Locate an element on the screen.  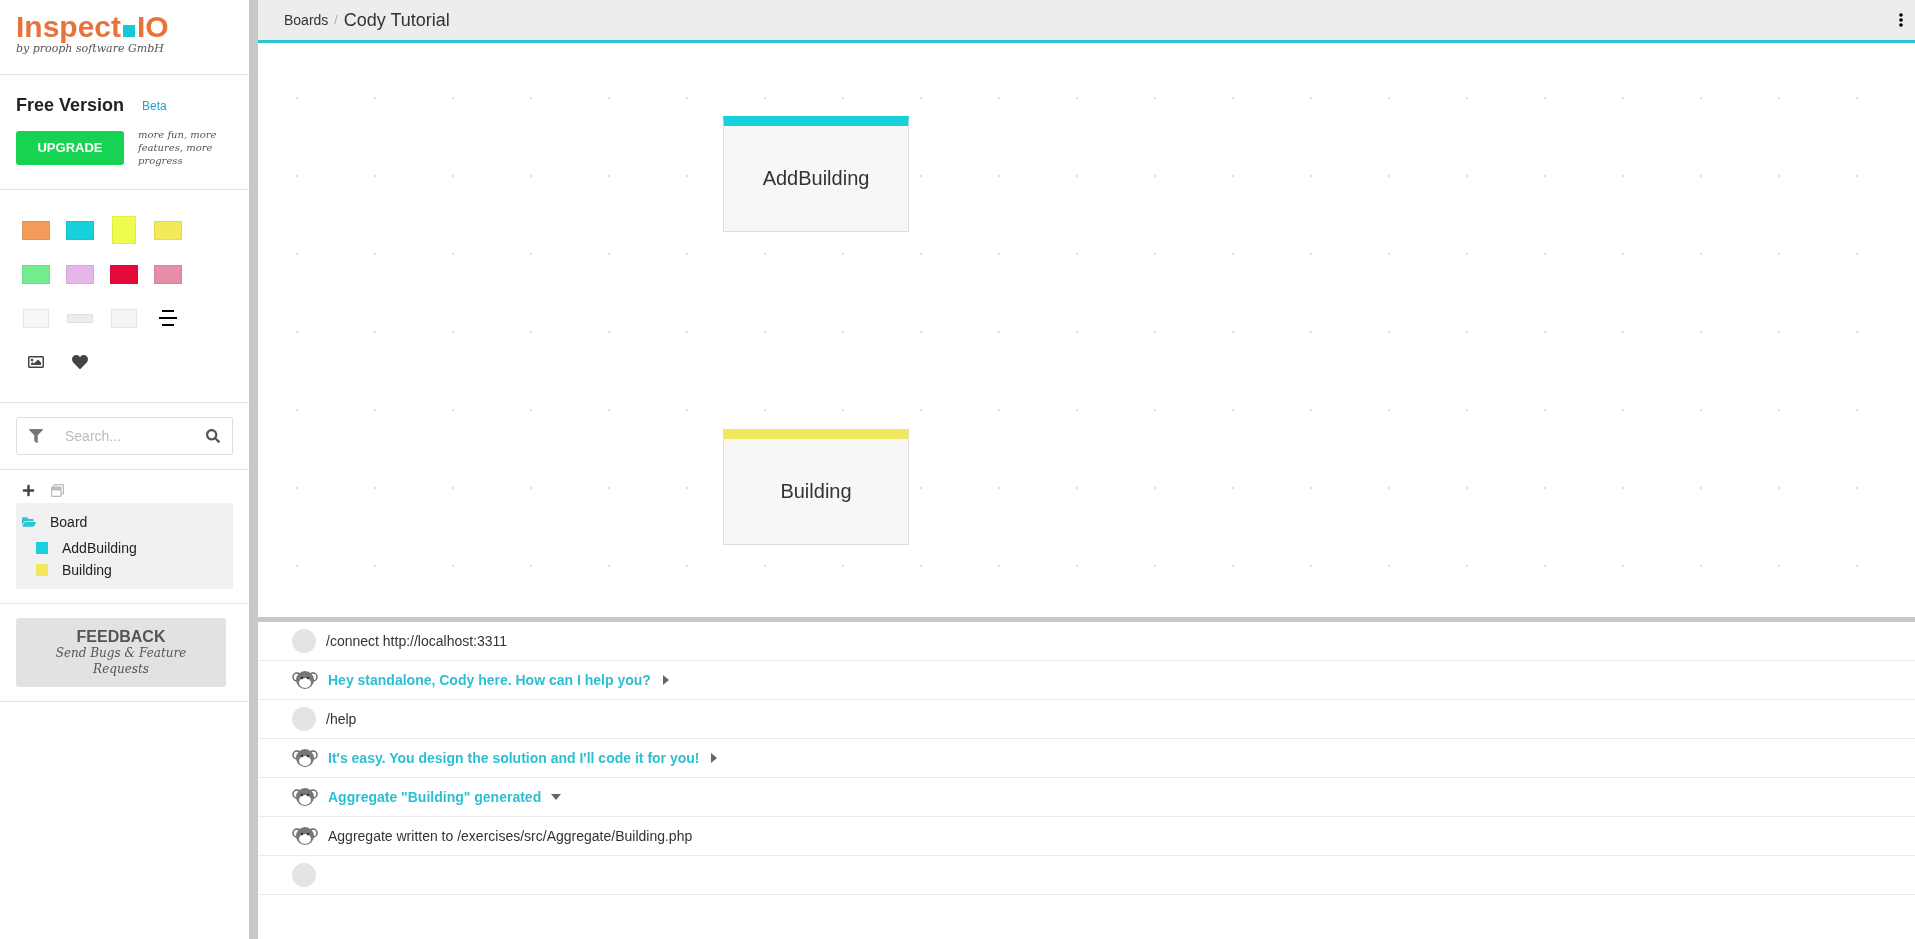
logo-square-icon is located at coordinates (129, 31).